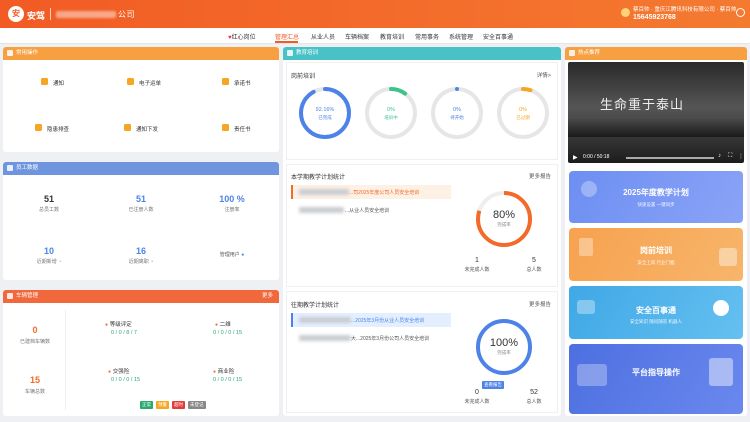  I want to click on stat-total-staff-value: 51, so click(48, 199).